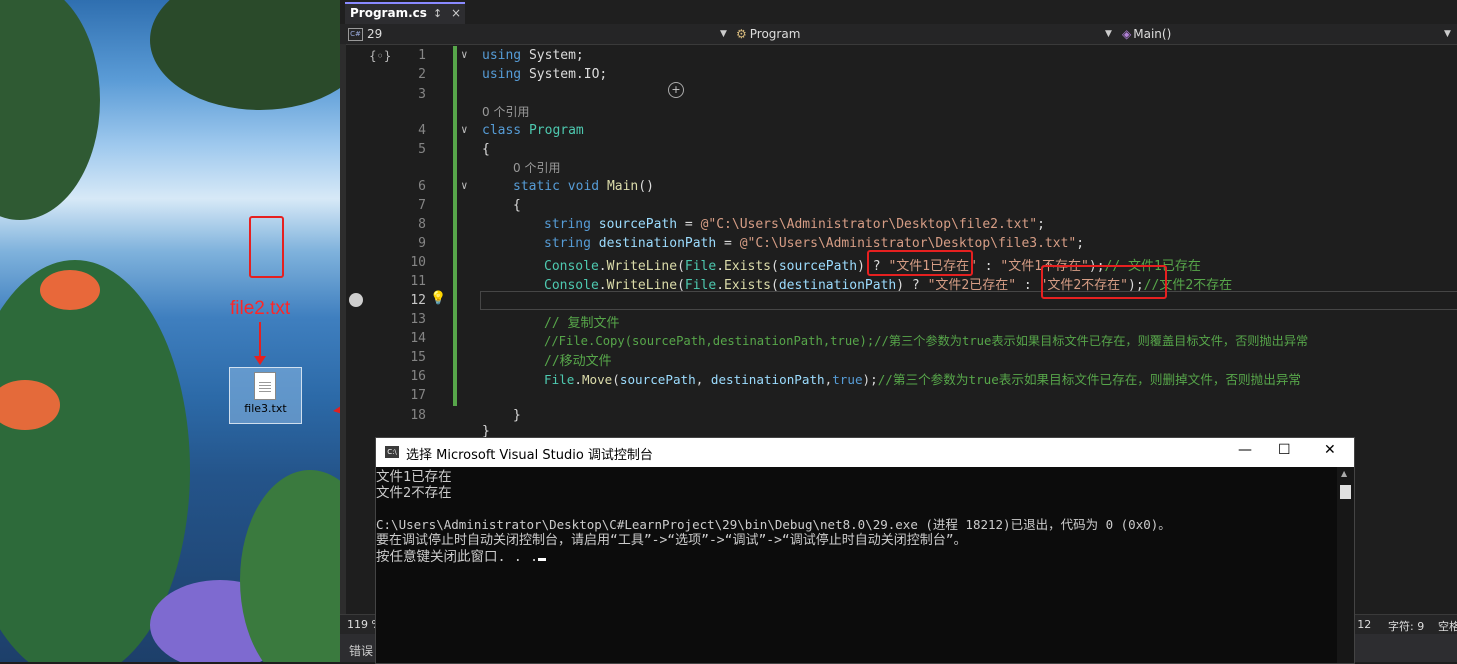 The image size is (1457, 664). I want to click on line-number: 2, so click(422, 74).